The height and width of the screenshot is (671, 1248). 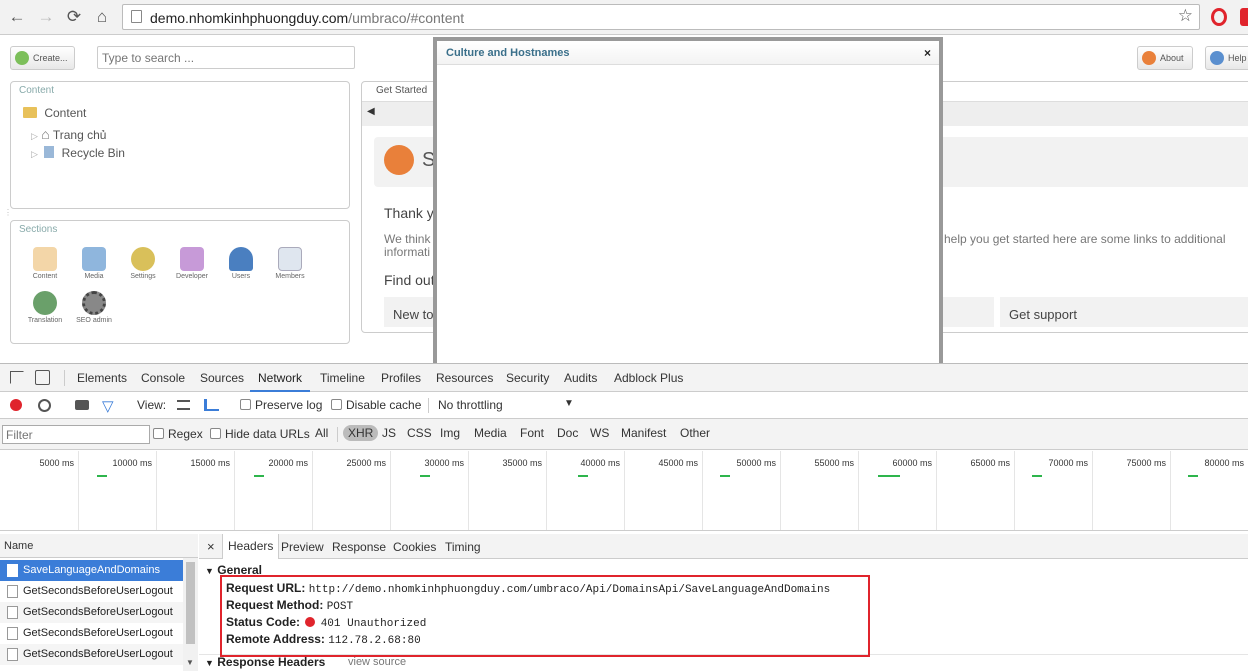 I want to click on filter-doc: Doc, so click(x=567, y=433).